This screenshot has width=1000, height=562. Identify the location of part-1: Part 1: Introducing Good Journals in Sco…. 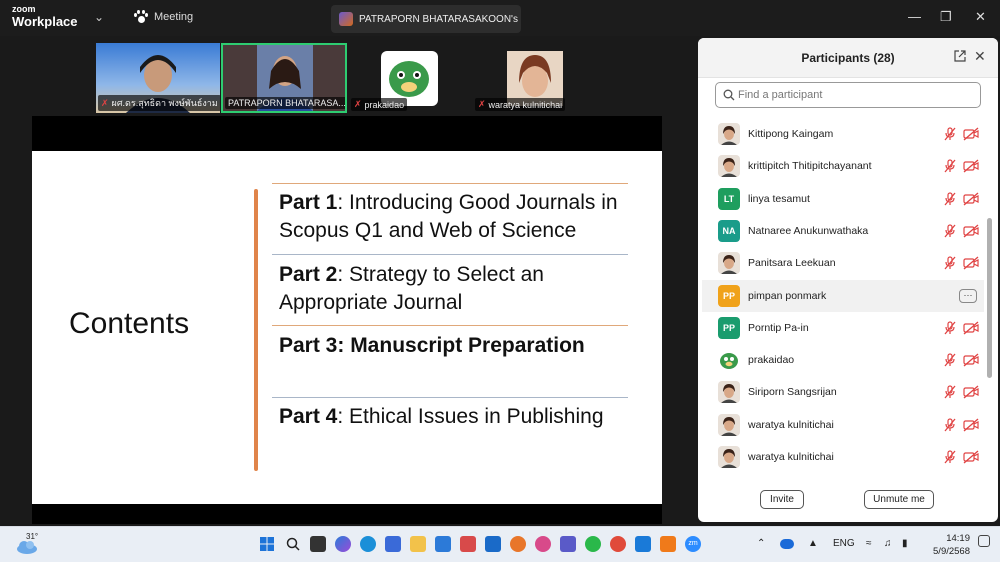
(448, 216).